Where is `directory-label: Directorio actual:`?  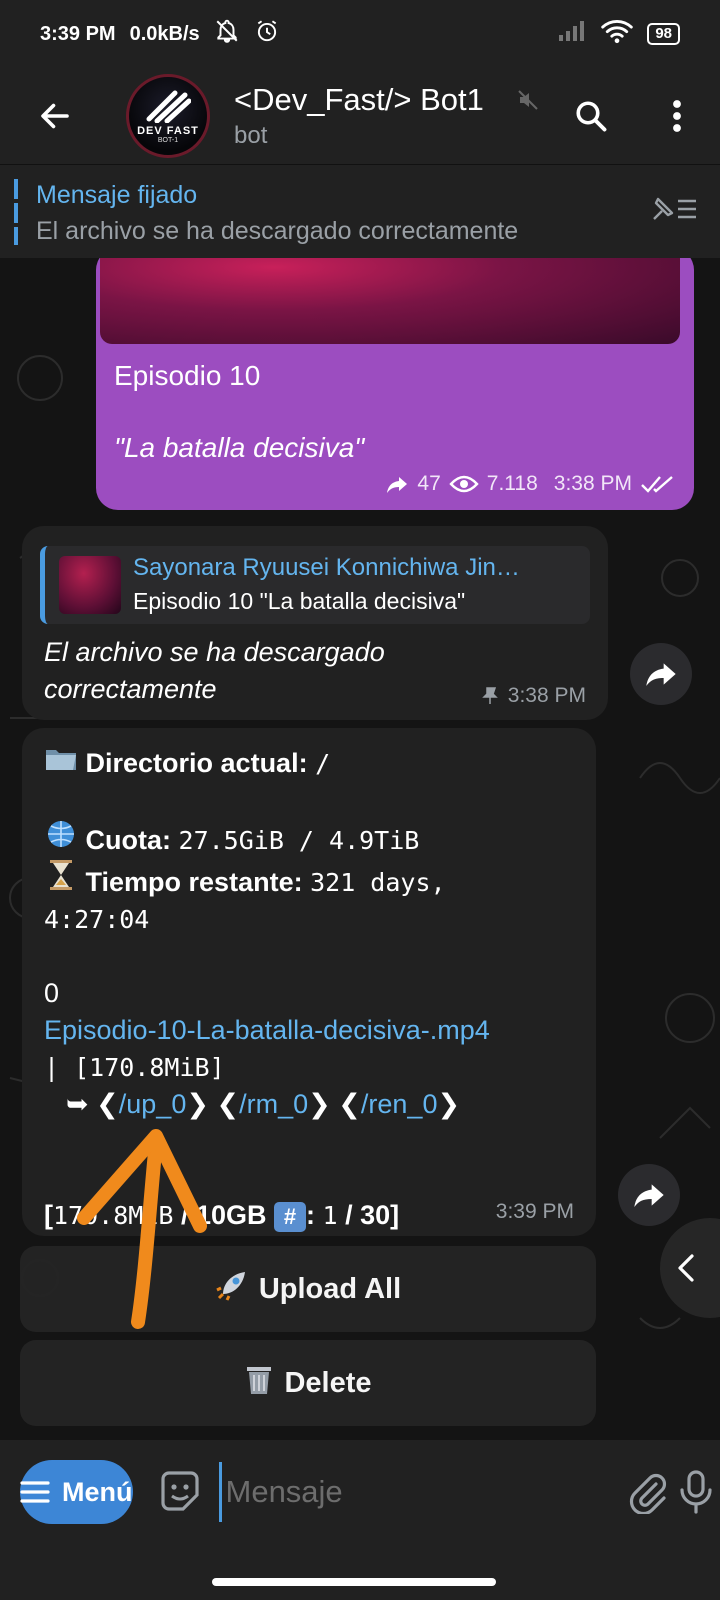 directory-label: Directorio actual: is located at coordinates (196, 763).